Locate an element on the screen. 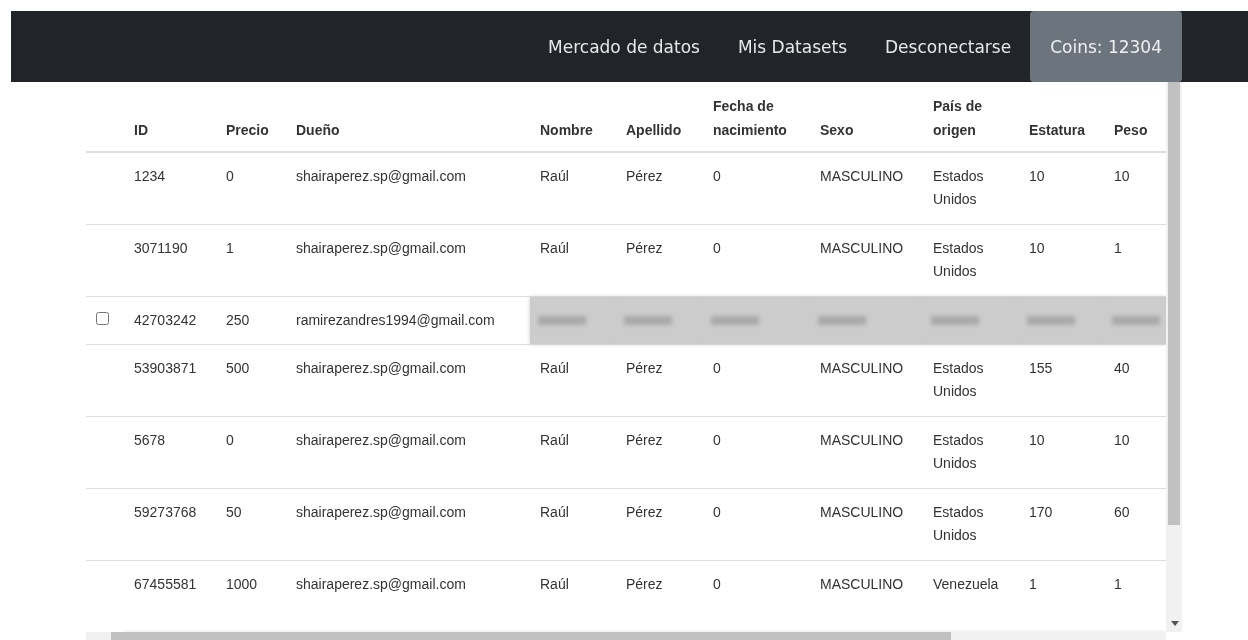 This screenshot has width=1248, height=640. column-header: Estatura is located at coordinates (1057, 130).